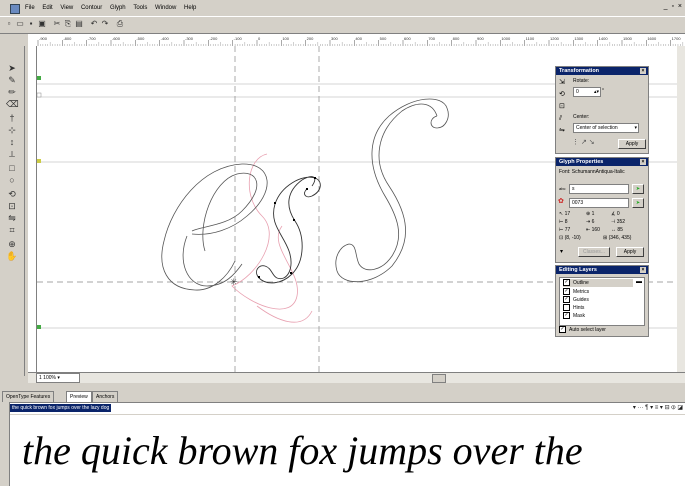  What do you see at coordinates (12, 68) in the screenshot?
I see `pointer-tool-icon: ➤` at bounding box center [12, 68].